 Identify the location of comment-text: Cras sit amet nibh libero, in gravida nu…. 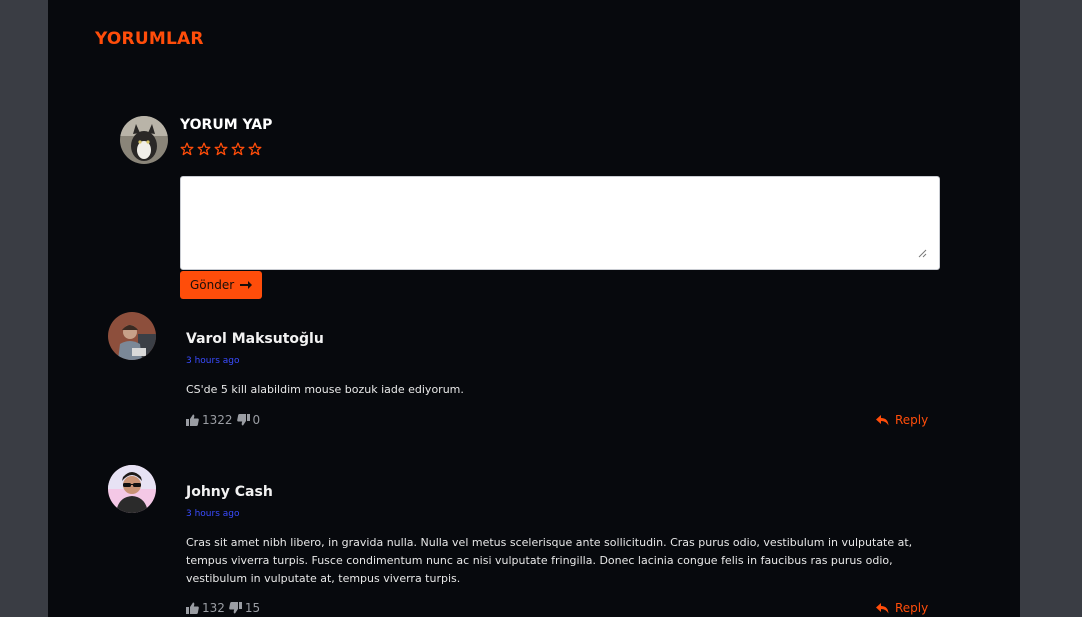
(549, 560).